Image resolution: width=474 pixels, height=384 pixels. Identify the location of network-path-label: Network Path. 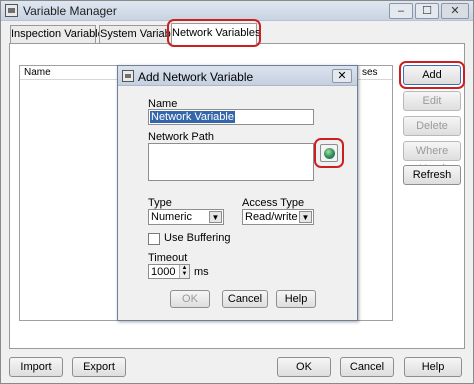
(181, 137).